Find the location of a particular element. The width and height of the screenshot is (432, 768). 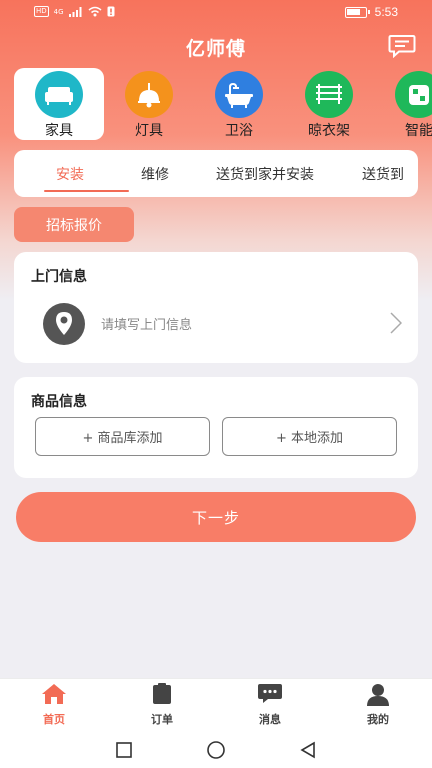

lamp-icon is located at coordinates (149, 94).